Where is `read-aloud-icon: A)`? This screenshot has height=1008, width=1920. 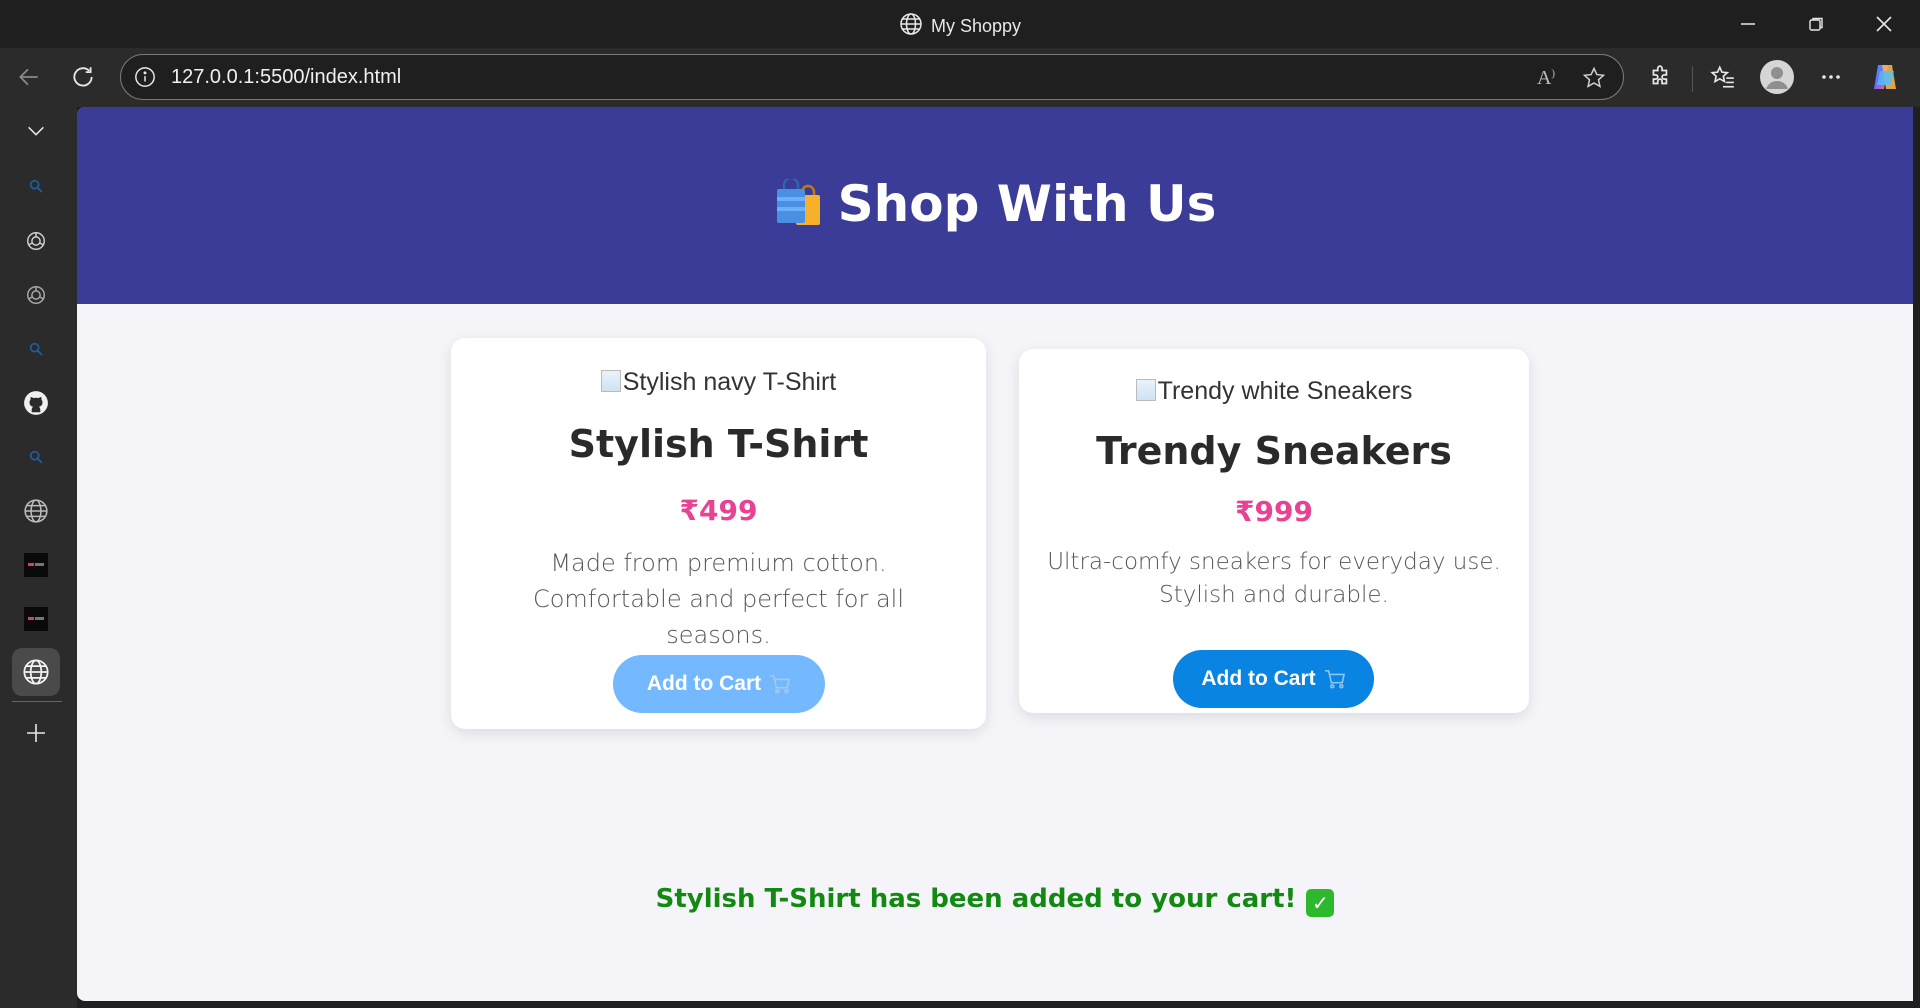 read-aloud-icon: A) is located at coordinates (1546, 77).